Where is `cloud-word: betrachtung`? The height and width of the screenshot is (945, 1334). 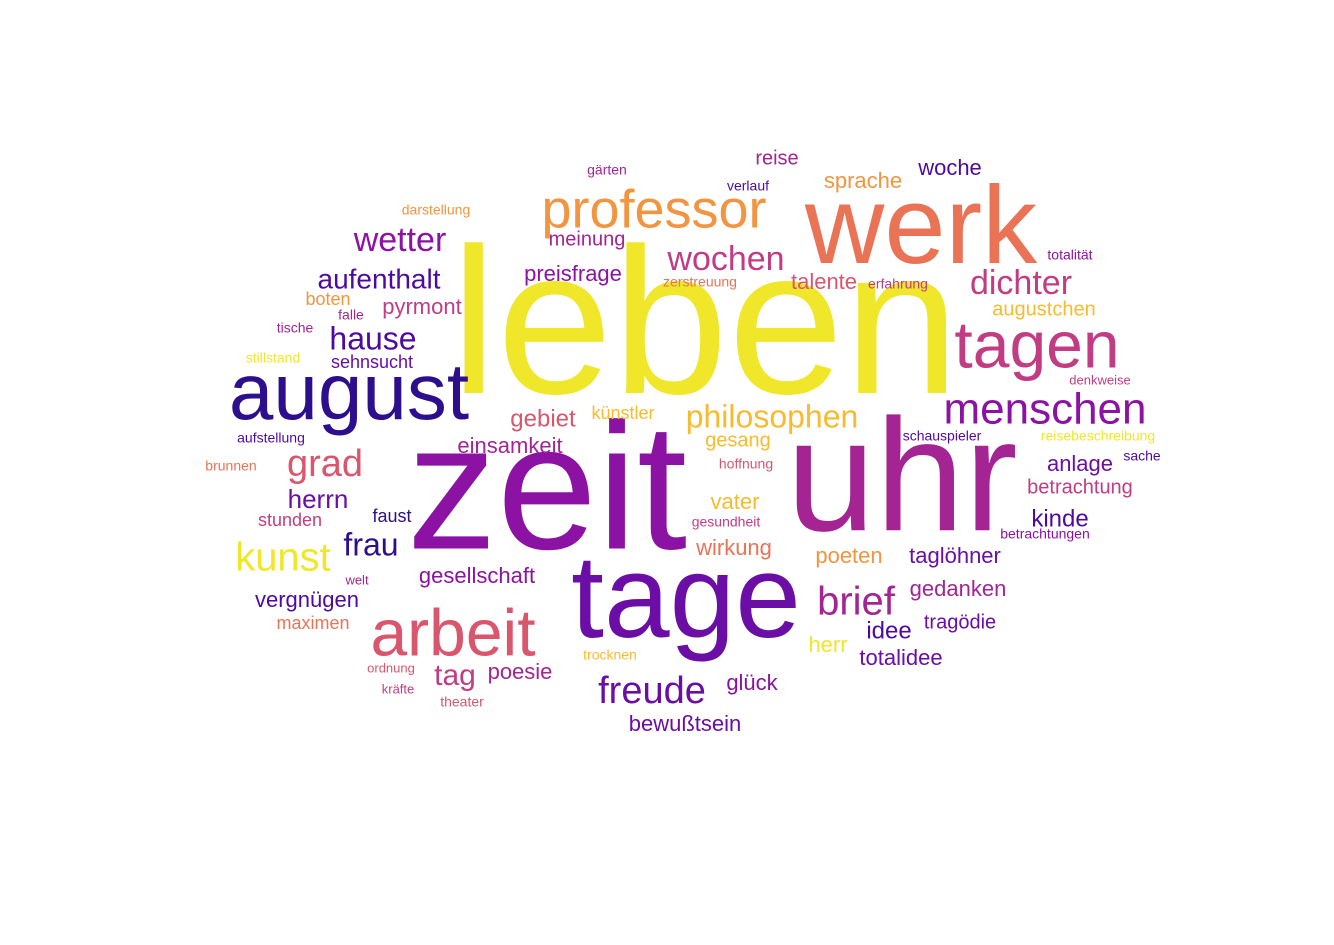 cloud-word: betrachtung is located at coordinates (1080, 487).